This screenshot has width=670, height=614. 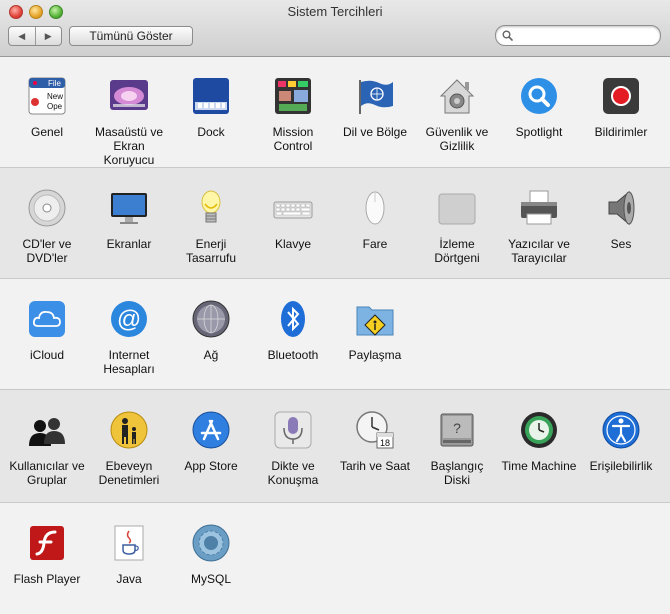 What do you see at coordinates (335, 11) in the screenshot?
I see `window-title: Sistem Tercihleri` at bounding box center [335, 11].